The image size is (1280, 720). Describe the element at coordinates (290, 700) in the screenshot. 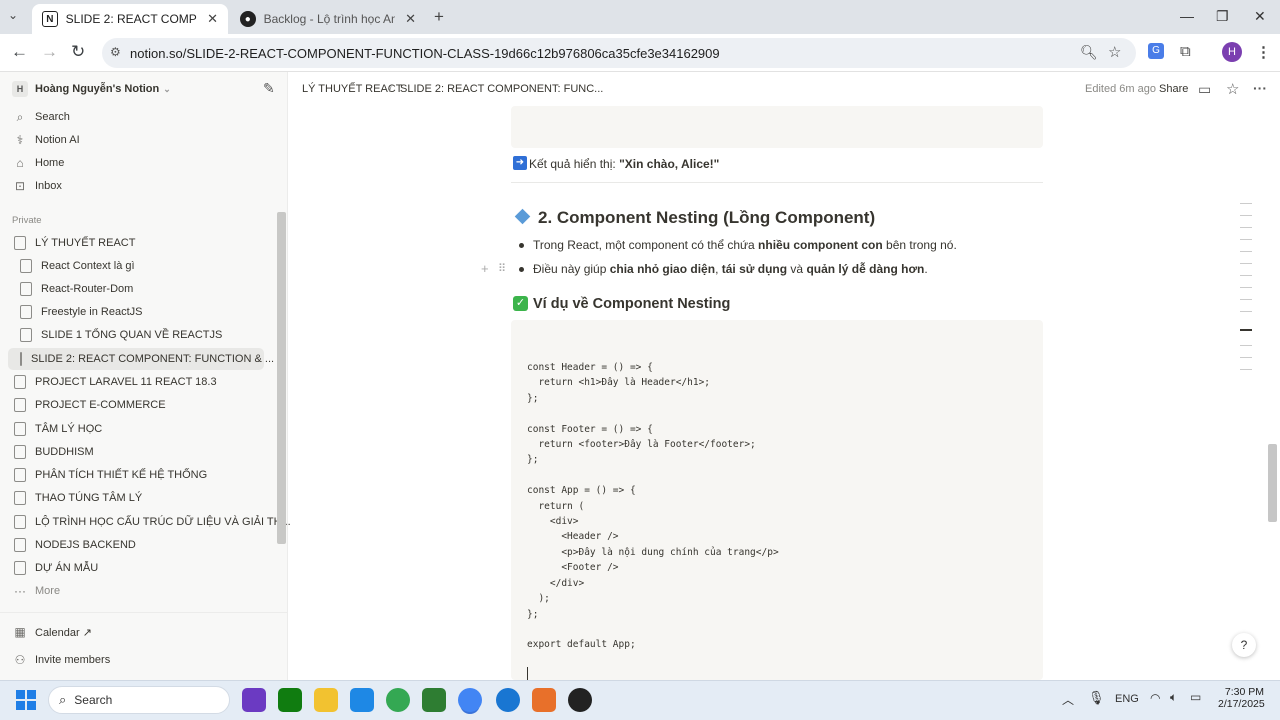

I see `xbox-icon` at that location.